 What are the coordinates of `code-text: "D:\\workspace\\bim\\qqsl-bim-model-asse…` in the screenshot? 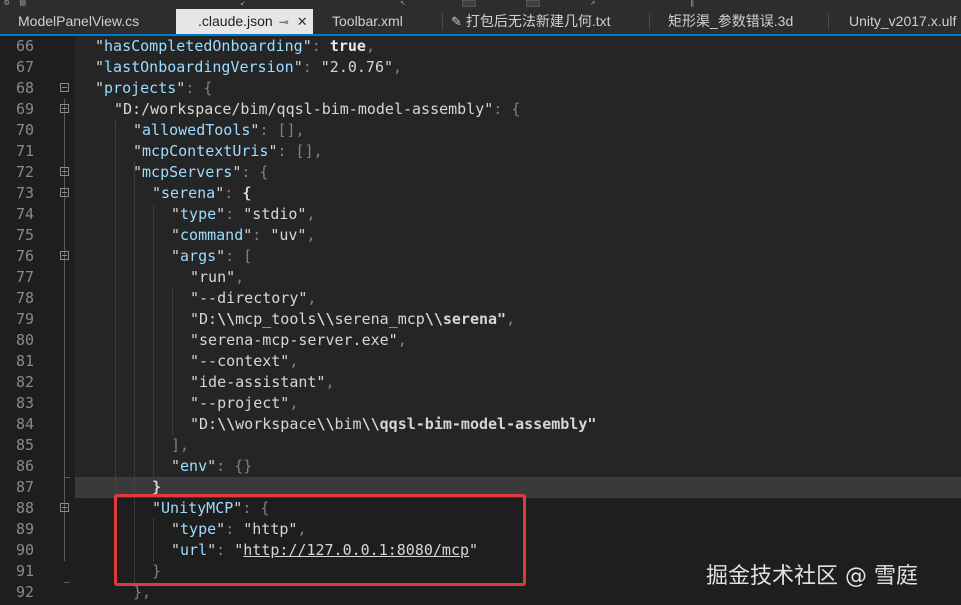 It's located at (393, 424).